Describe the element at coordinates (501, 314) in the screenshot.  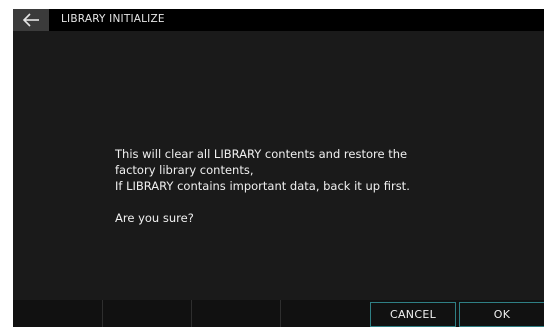
I see `ok-button: OK` at that location.